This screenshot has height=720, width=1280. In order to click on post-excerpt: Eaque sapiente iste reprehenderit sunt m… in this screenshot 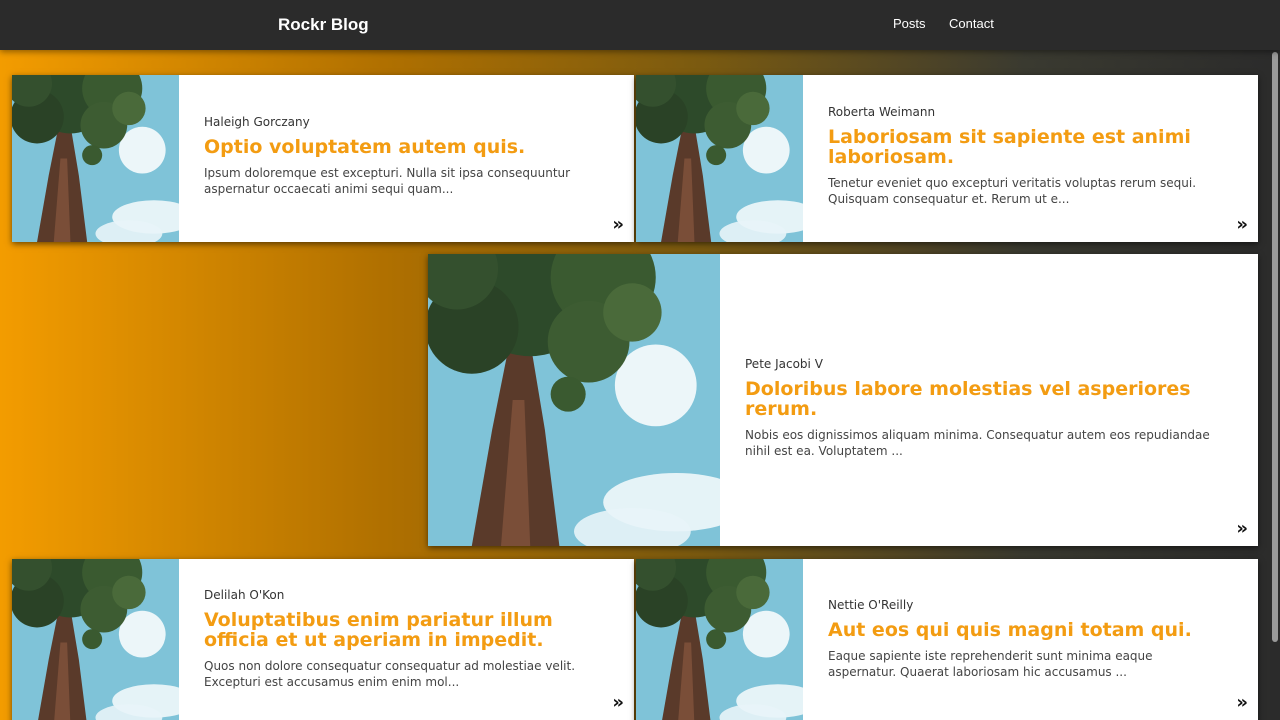, I will do `click(990, 664)`.